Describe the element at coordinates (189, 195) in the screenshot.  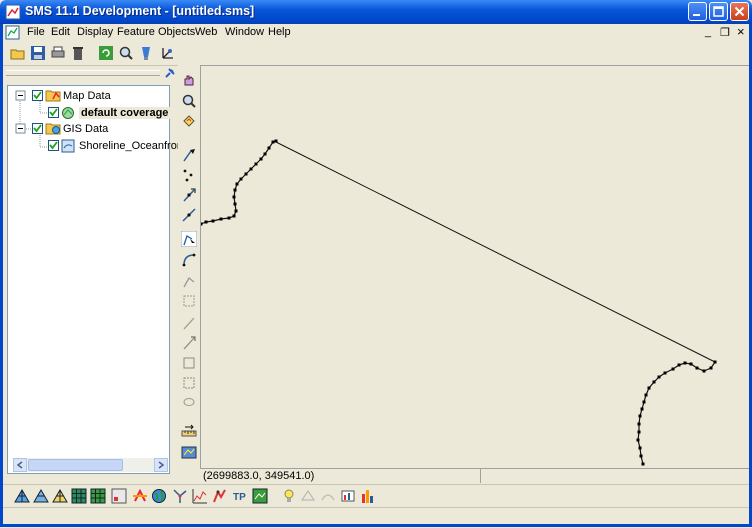
I see `select-node-icon` at that location.